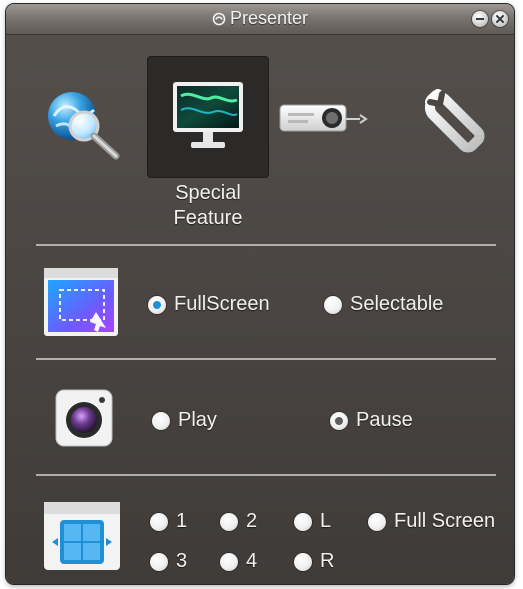  I want to click on presenter-app-icon, so click(219, 18).